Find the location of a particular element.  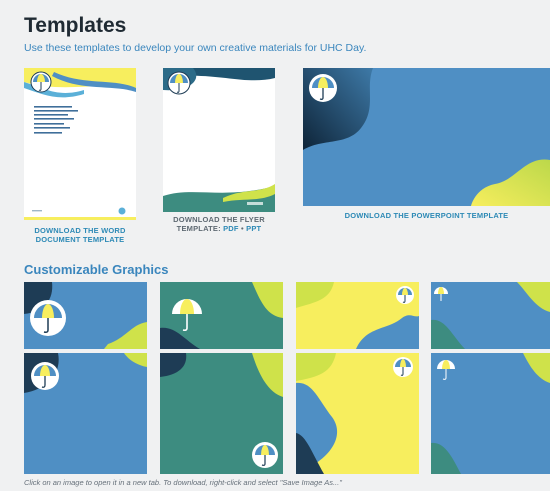

graphic-2-thumbnail is located at coordinates (221, 315).